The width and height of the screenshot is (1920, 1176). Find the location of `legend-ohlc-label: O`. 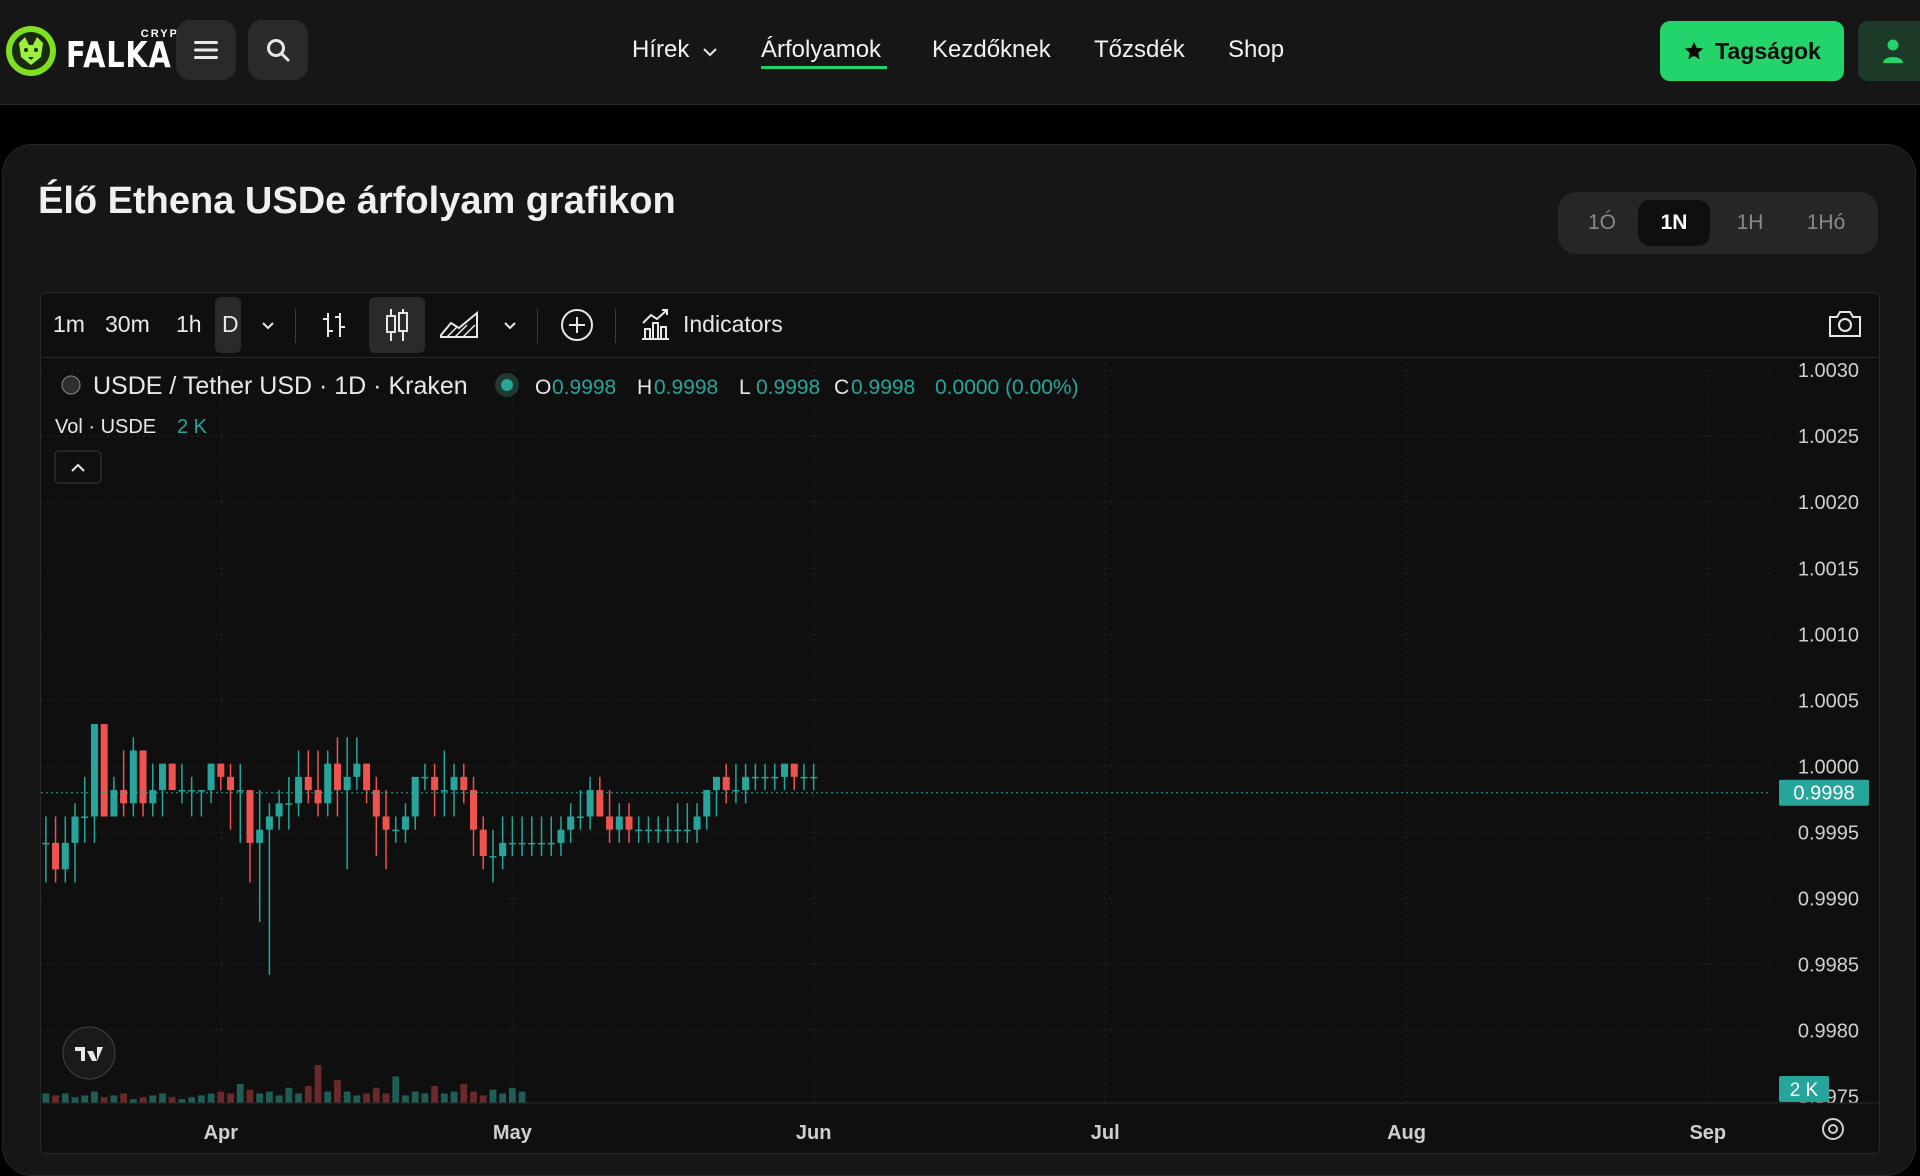

legend-ohlc-label: O is located at coordinates (543, 387).